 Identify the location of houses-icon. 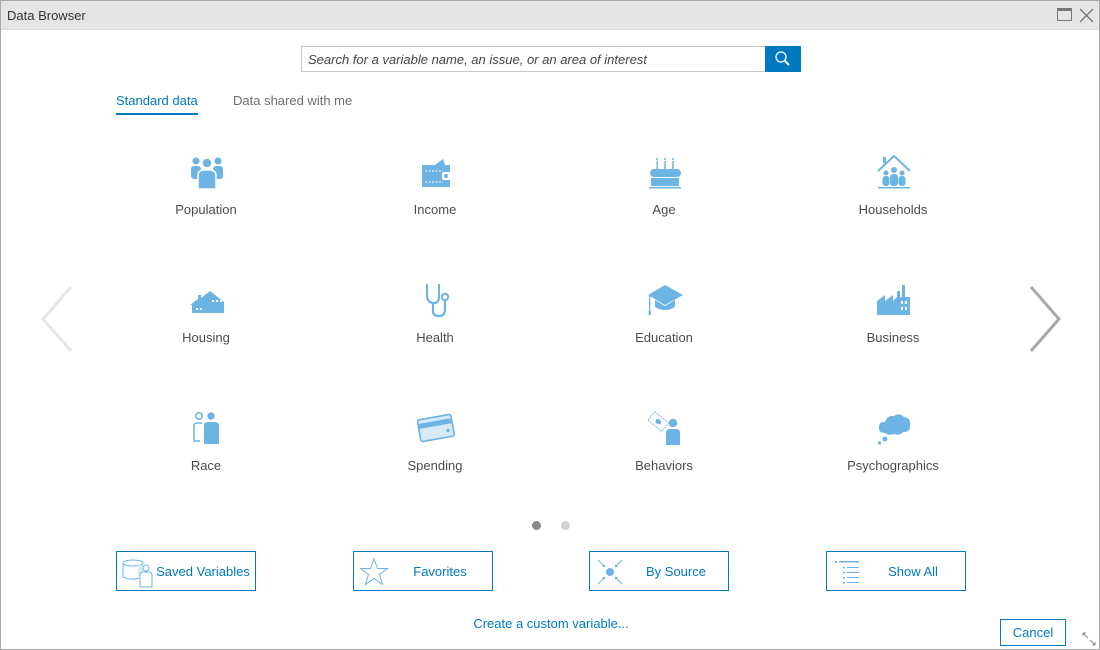
(207, 302).